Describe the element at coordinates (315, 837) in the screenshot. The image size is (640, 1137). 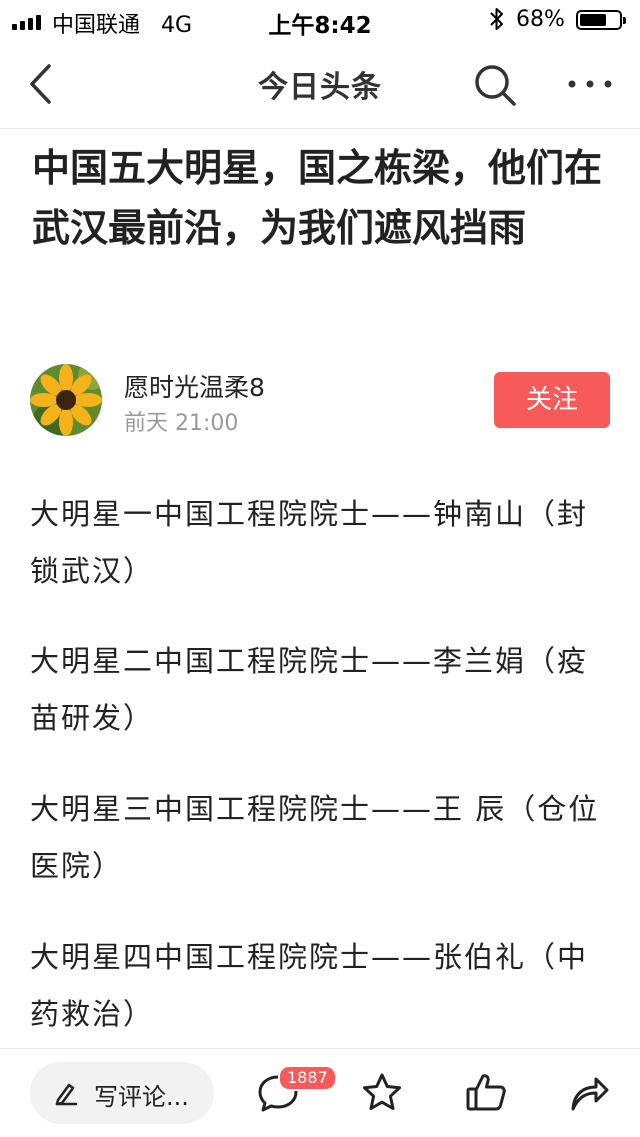
I see `paragraph: 大明星三中国工程院院士——王 辰（仓位医院）` at that location.